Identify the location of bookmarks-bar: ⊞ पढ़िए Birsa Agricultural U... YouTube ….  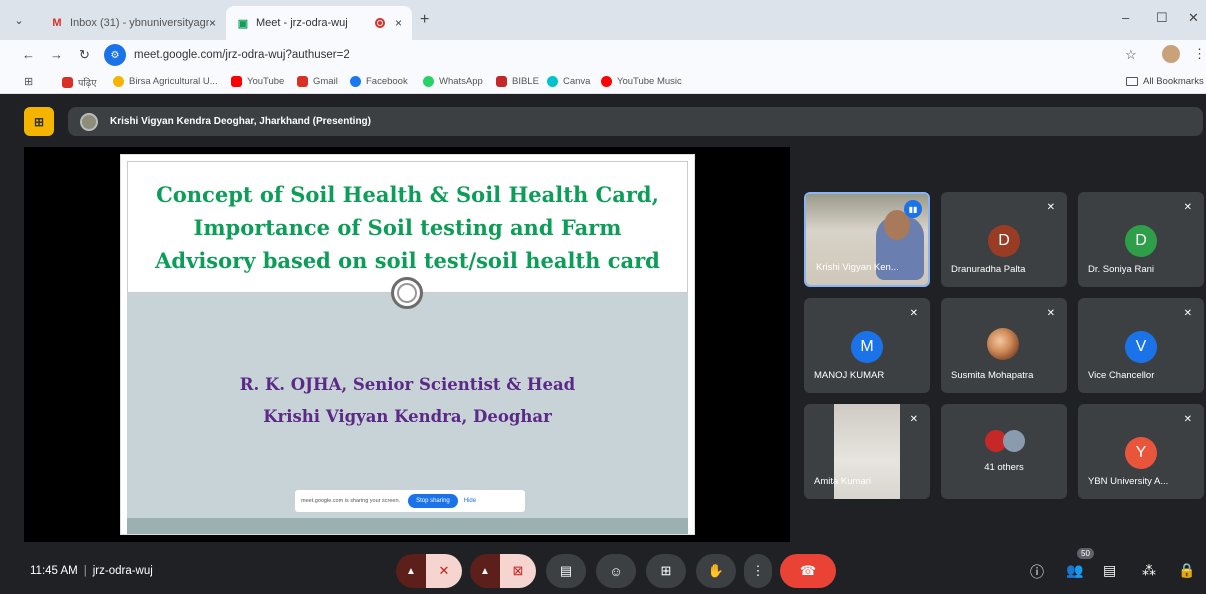
(603, 82).